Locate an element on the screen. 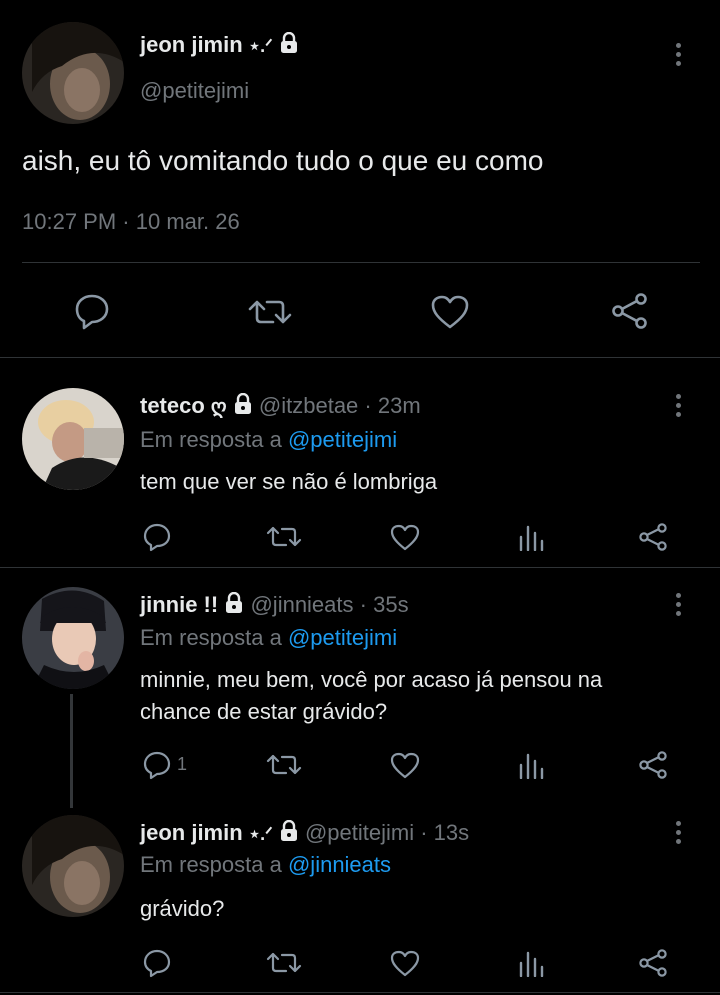 The height and width of the screenshot is (995, 720). main-tweet-more-icon is located at coordinates (678, 54).